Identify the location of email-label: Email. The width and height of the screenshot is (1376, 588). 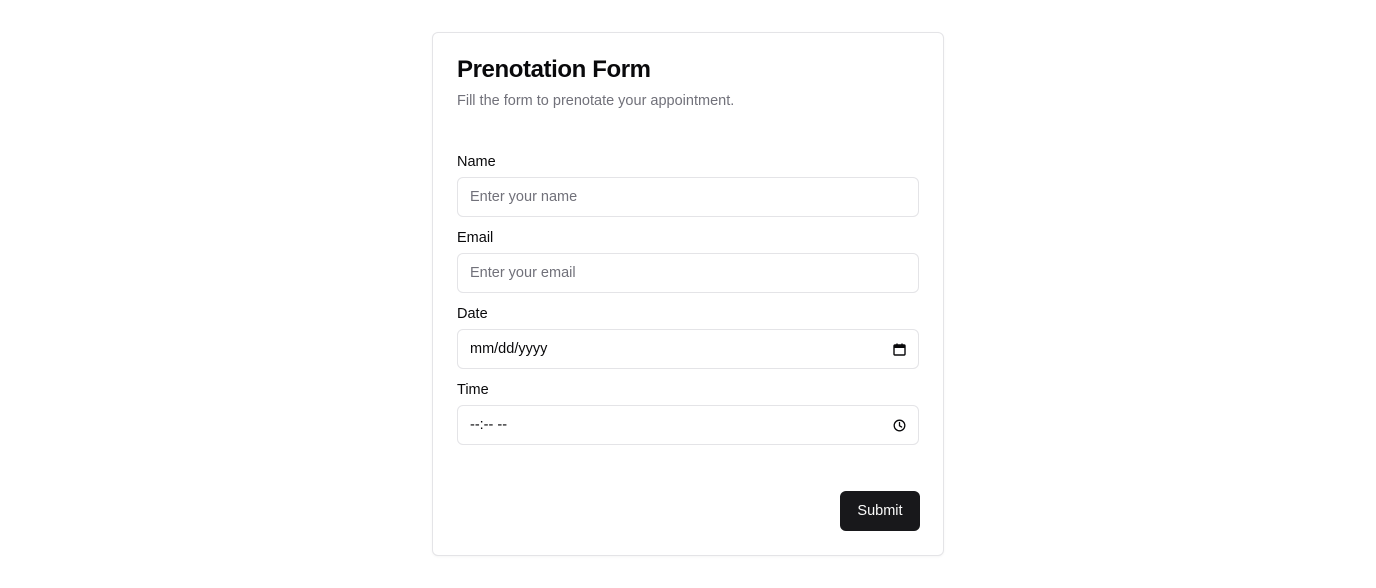
(475, 238).